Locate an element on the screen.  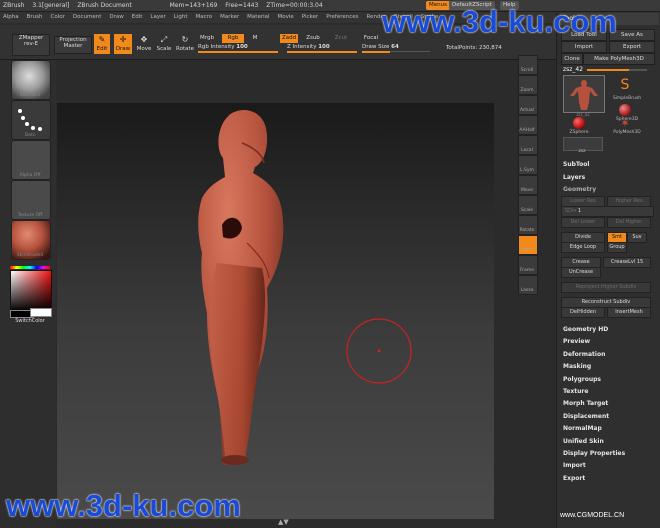
import-menu: Import is located at coordinates (574, 465).